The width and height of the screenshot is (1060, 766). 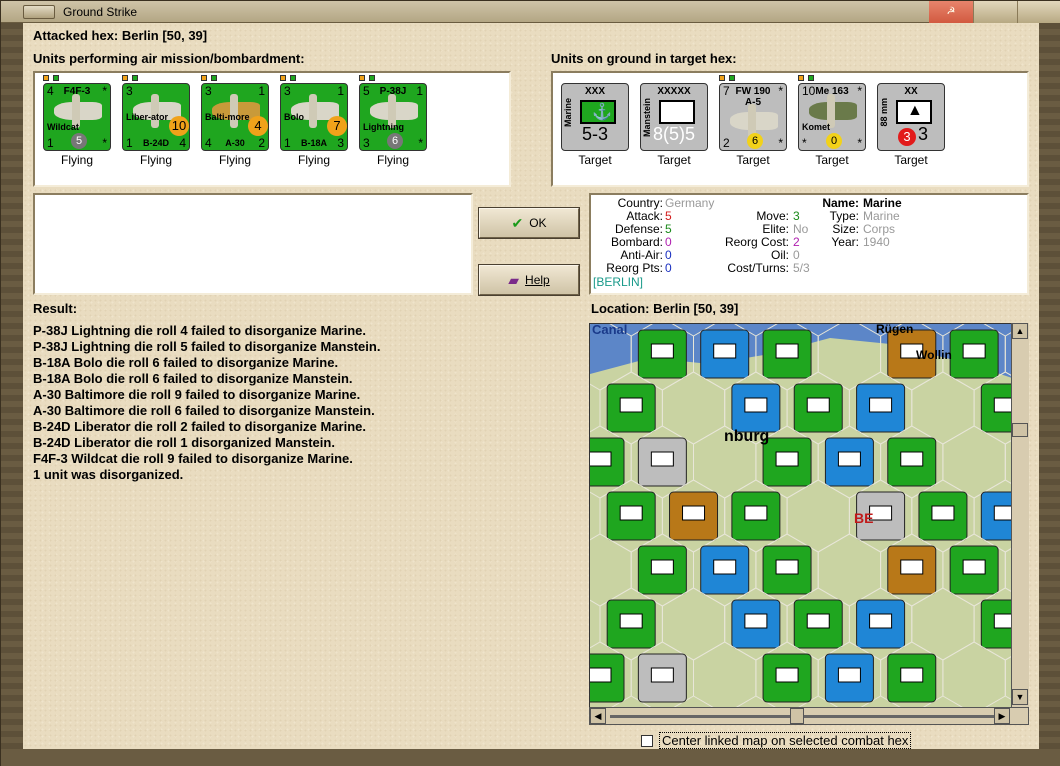 What do you see at coordinates (100, 12) in the screenshot?
I see `window-title: Ground Strike` at bounding box center [100, 12].